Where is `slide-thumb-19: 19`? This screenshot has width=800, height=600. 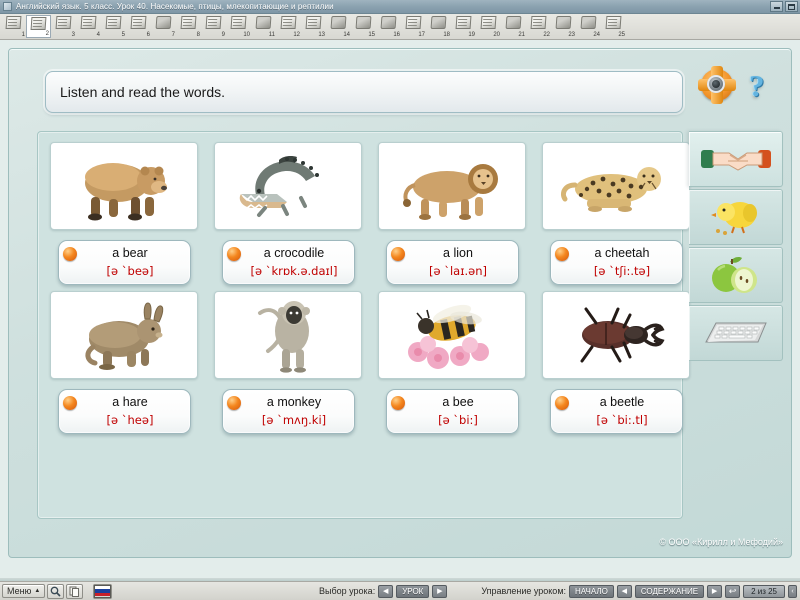 slide-thumb-19: 19 is located at coordinates (463, 26).